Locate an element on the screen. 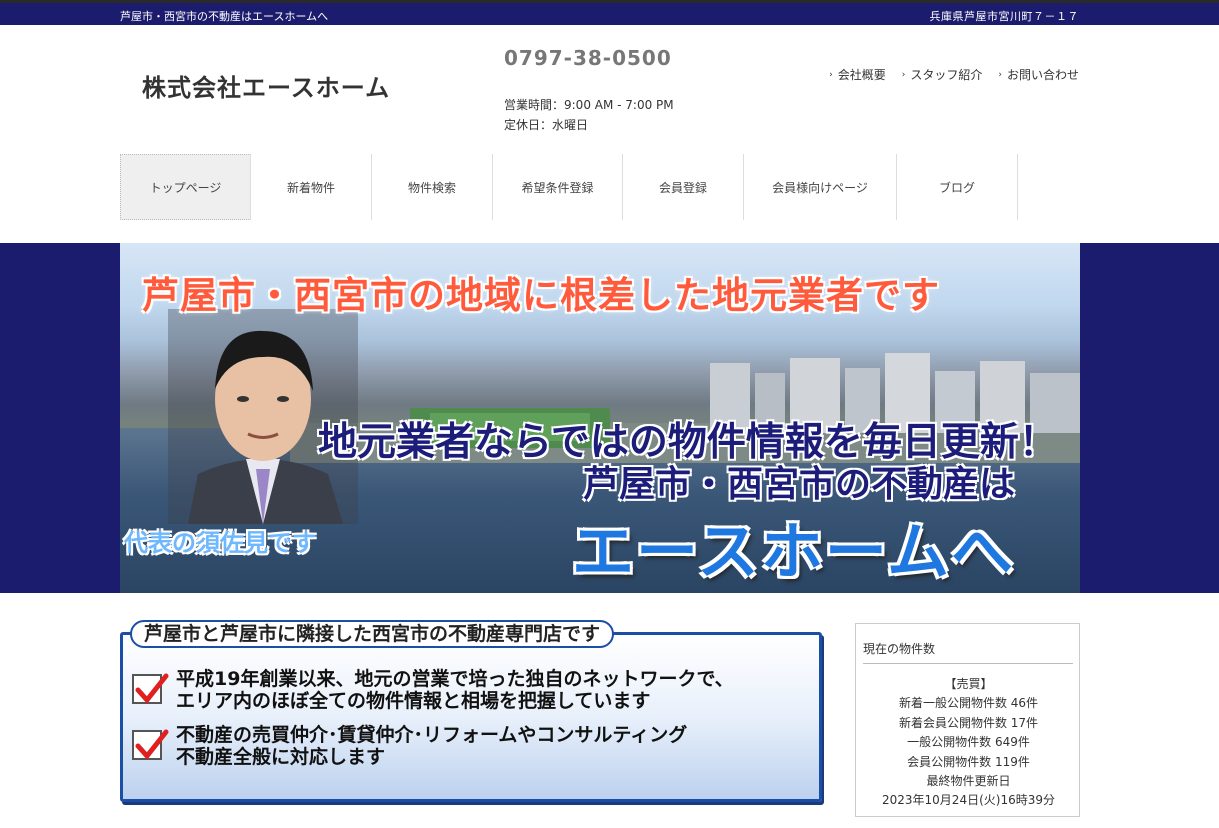  link-contact: › お問い合わせ is located at coordinates (1038, 74).